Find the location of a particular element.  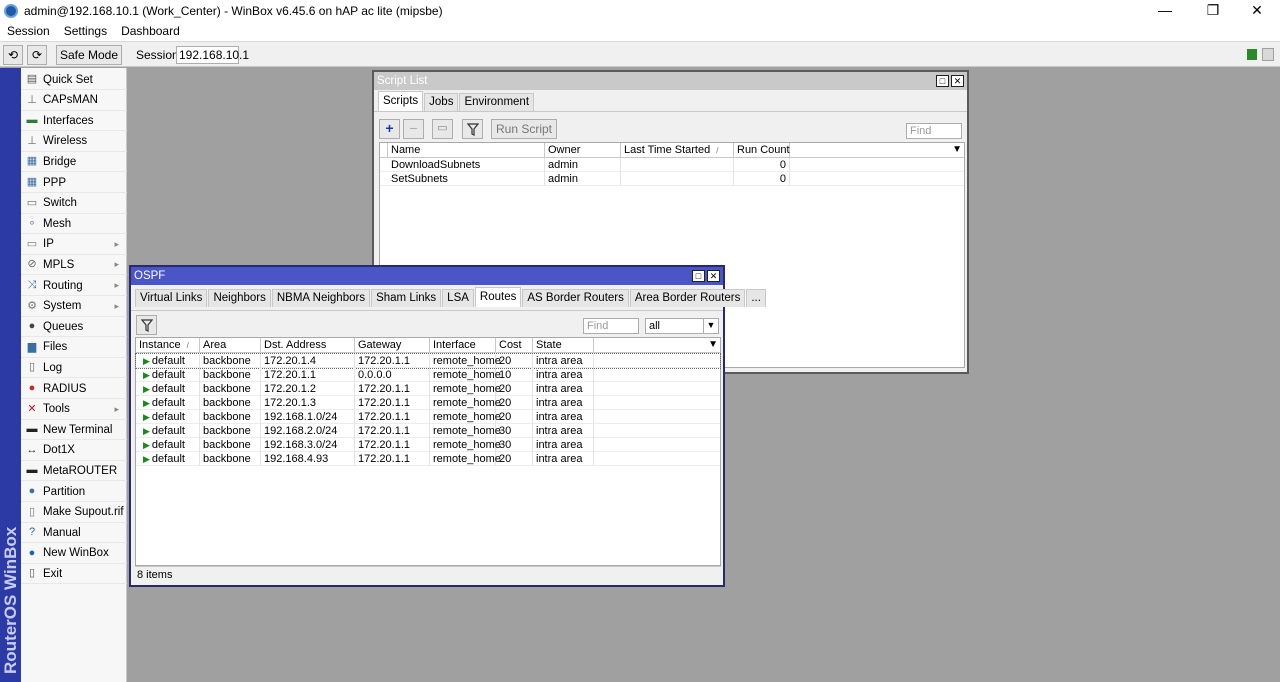

script-list-close-button: ✕ is located at coordinates (957, 81).